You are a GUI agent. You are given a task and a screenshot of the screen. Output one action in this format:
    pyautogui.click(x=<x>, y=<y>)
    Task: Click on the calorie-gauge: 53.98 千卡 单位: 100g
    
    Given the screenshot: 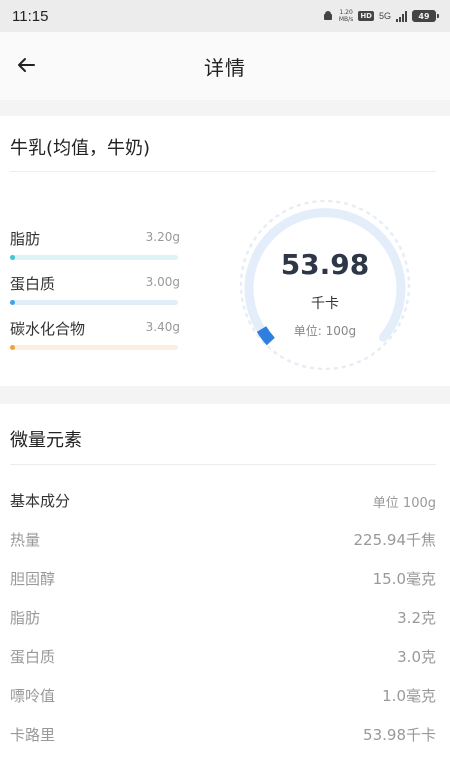 What is the action you would take?
    pyautogui.click(x=325, y=285)
    